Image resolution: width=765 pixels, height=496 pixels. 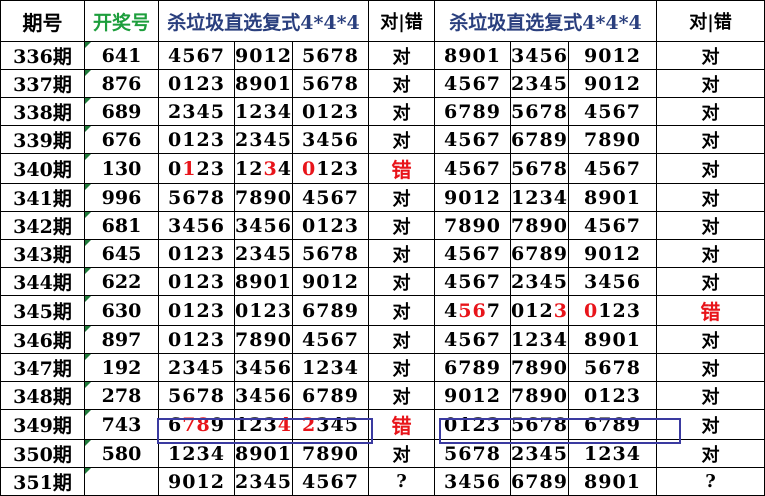 I want to click on header-row: 期号 开奖号 杀垃圾直选复式4*4*4 对|错 杀垃圾直选复式4*4*4 对|错, so click(x=382, y=21).